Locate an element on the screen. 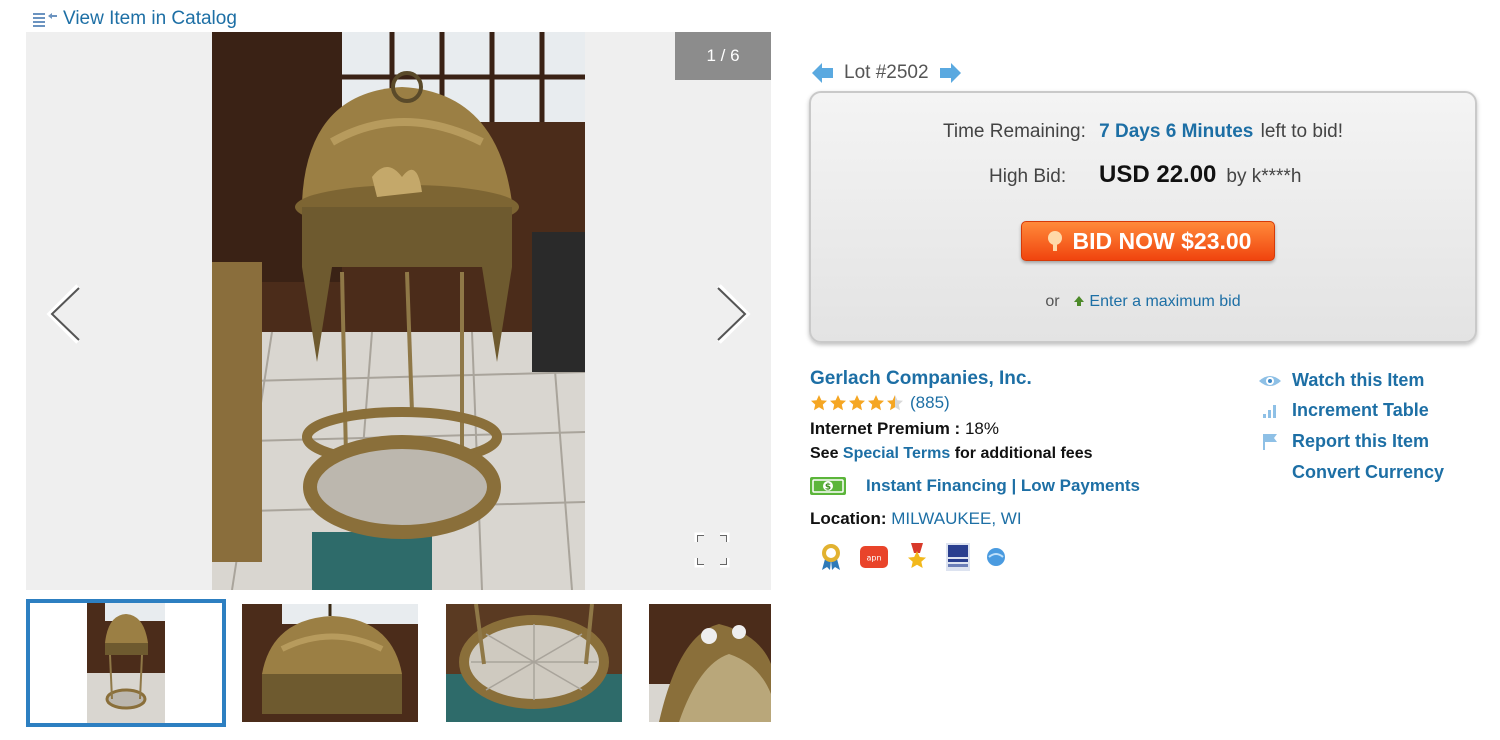  thumbnail-4-image is located at coordinates (710, 663).